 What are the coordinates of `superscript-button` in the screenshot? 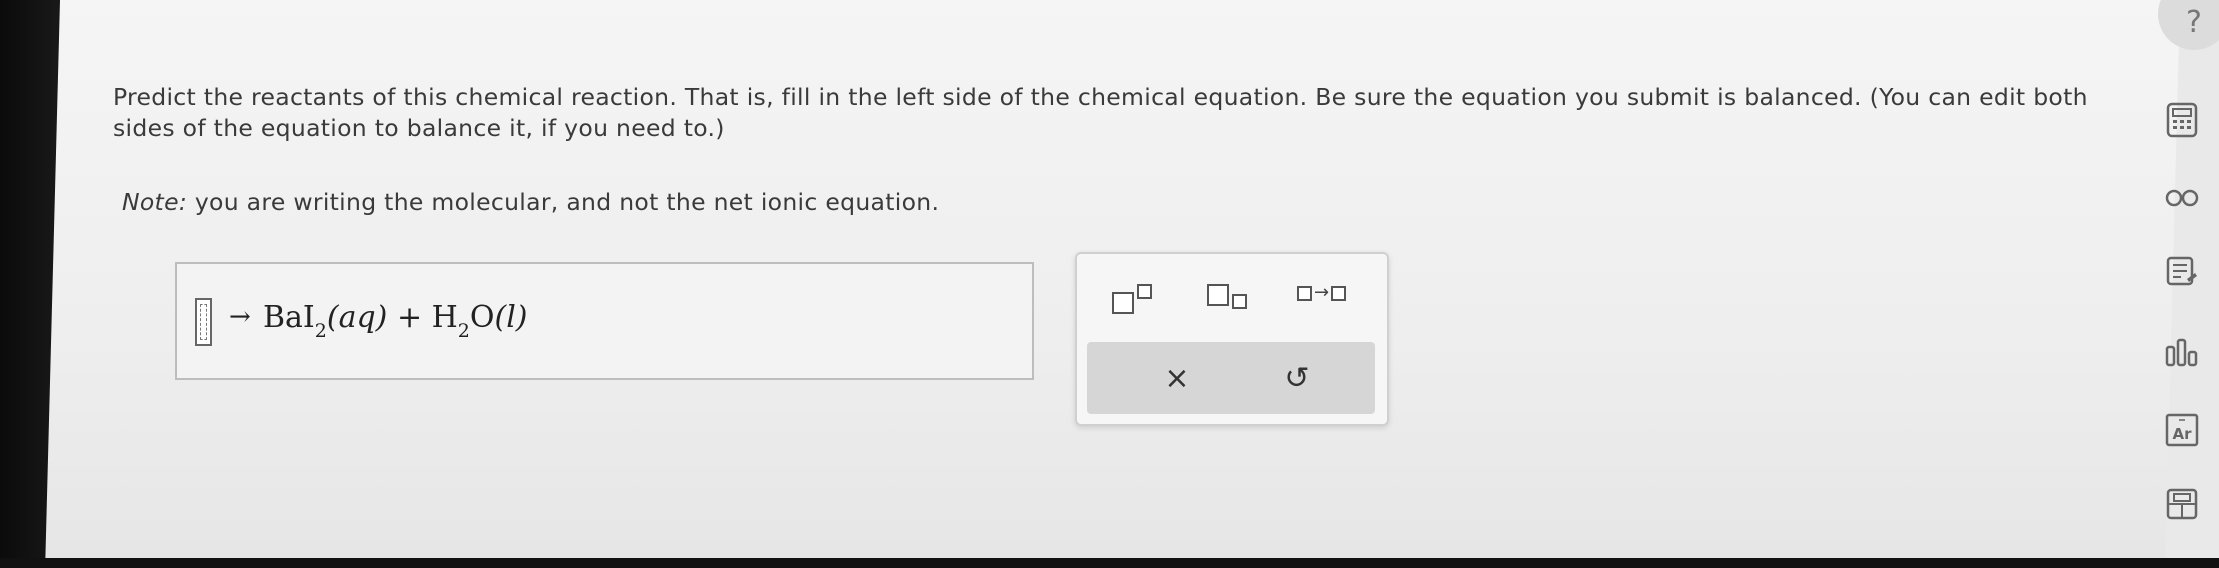 It's located at (1132, 300).